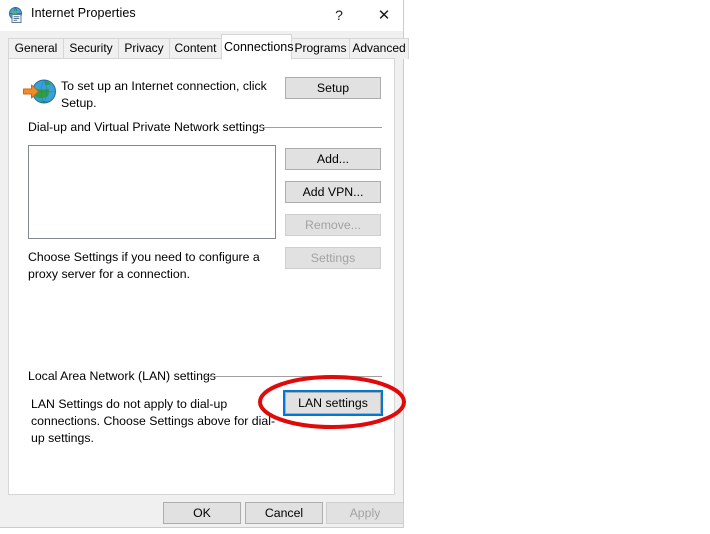 The height and width of the screenshot is (534, 710). I want to click on tab-security: Security, so click(91, 48).